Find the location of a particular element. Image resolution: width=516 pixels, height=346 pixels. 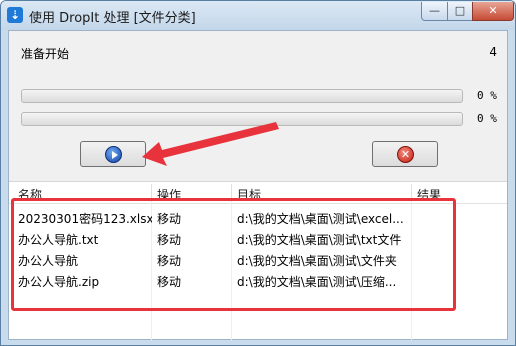

progress-percent-total: 0 % is located at coordinates (487, 118).